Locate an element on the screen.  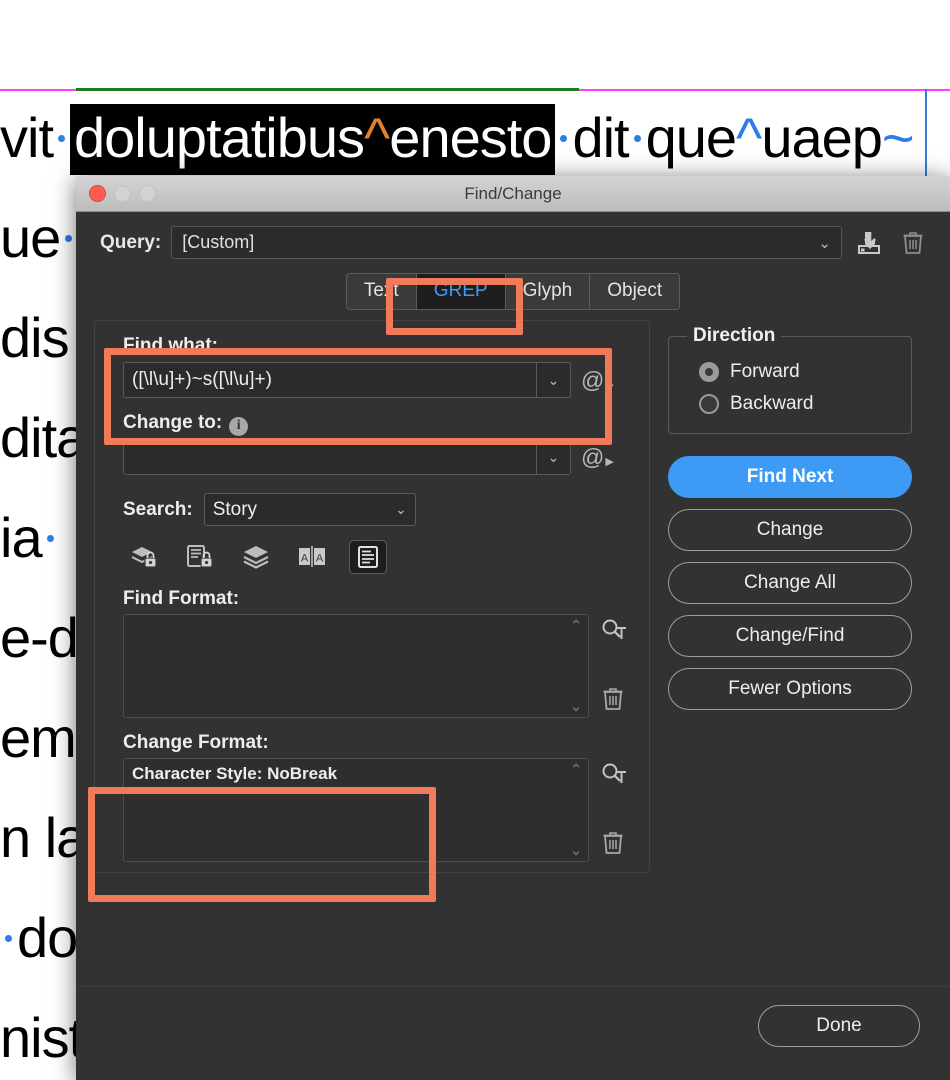
change-find-button: Change/Find is located at coordinates (790, 636).